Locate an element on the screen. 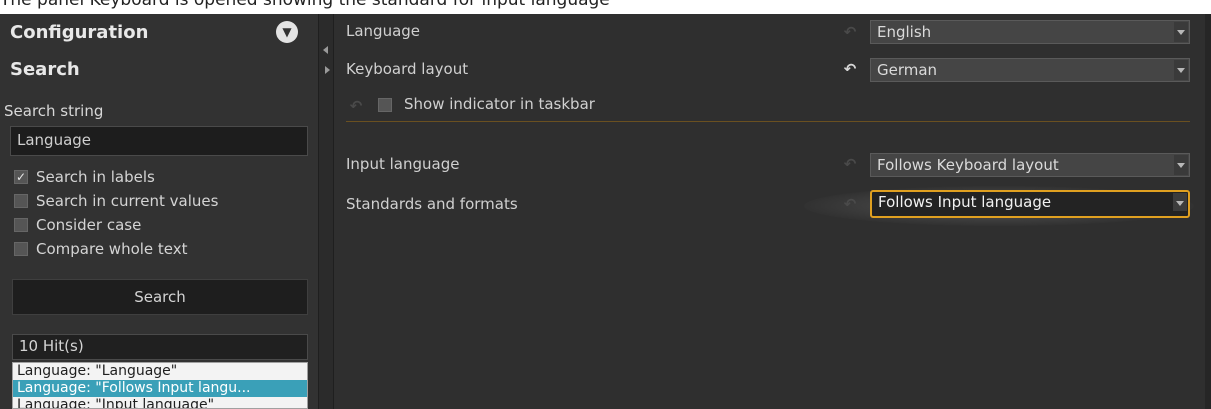 This screenshot has height=409, width=1211. search-in-current-values-option: Search in current values is located at coordinates (116, 201).